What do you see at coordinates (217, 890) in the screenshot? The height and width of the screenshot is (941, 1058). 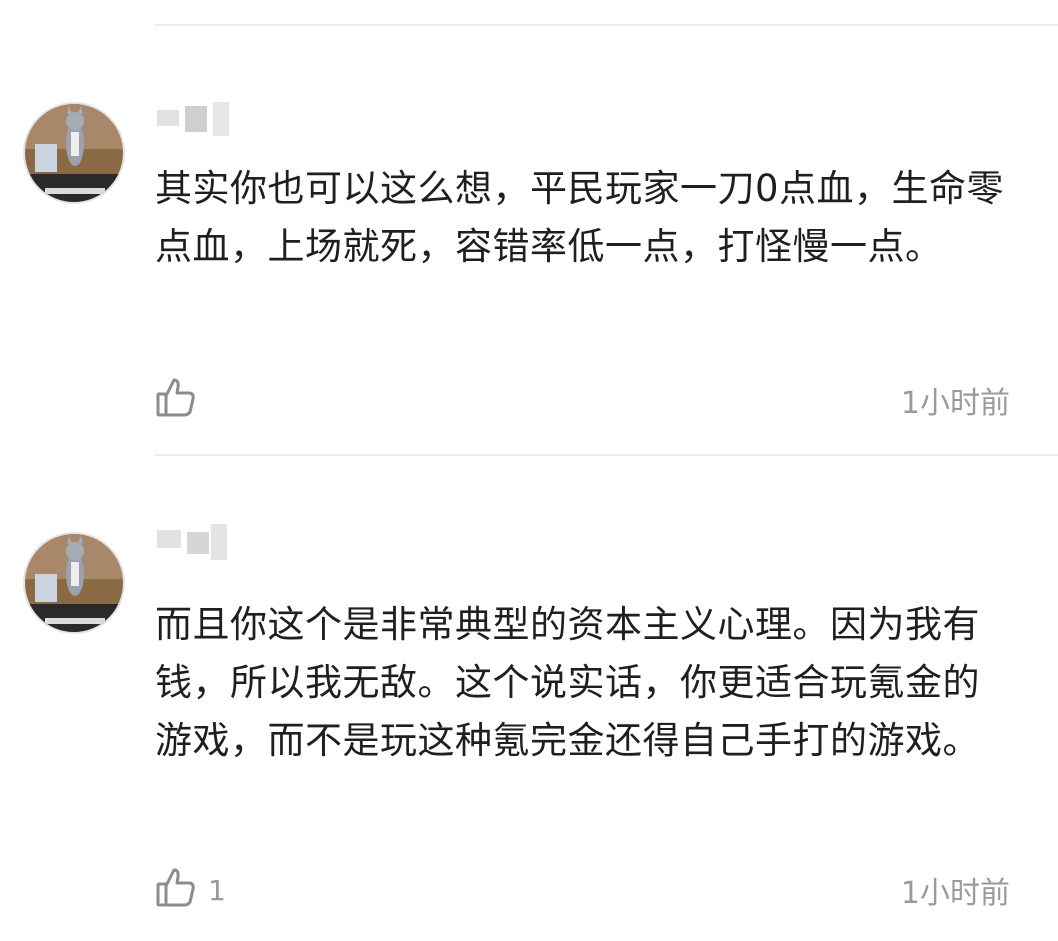 I see `like-count: 1` at bounding box center [217, 890].